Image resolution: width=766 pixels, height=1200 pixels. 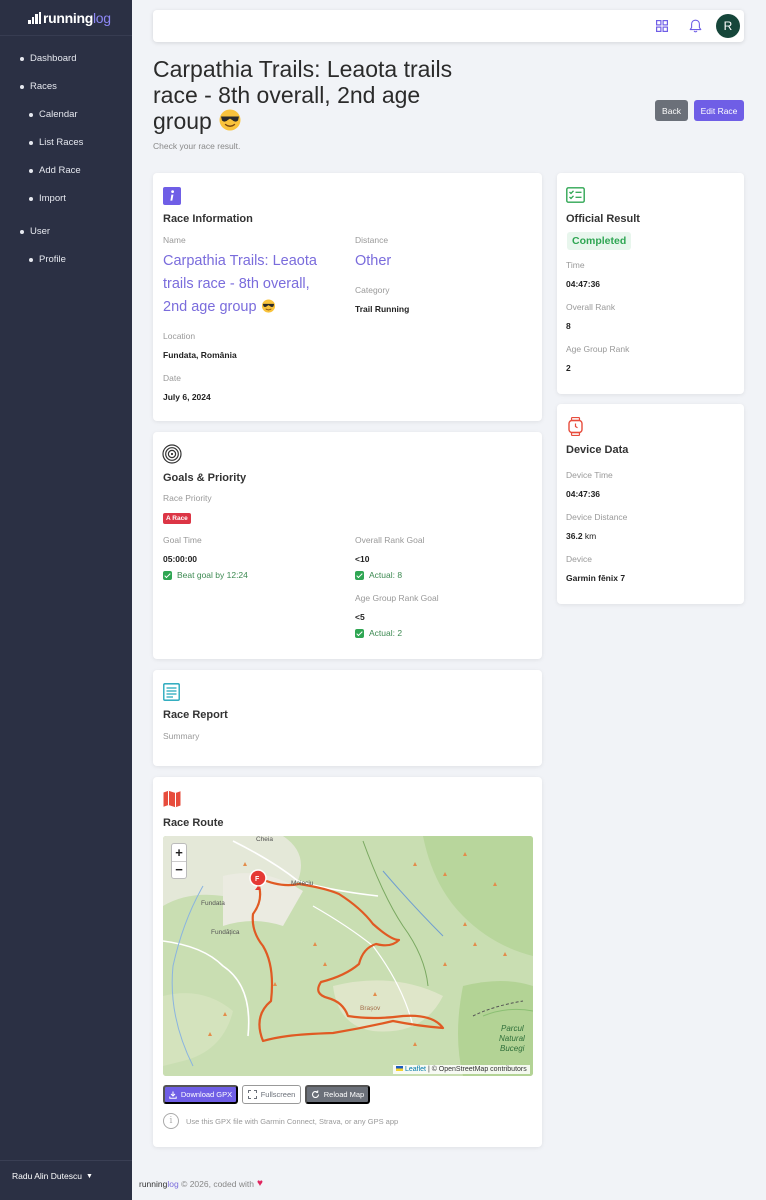 I want to click on target-icon, so click(x=172, y=454).